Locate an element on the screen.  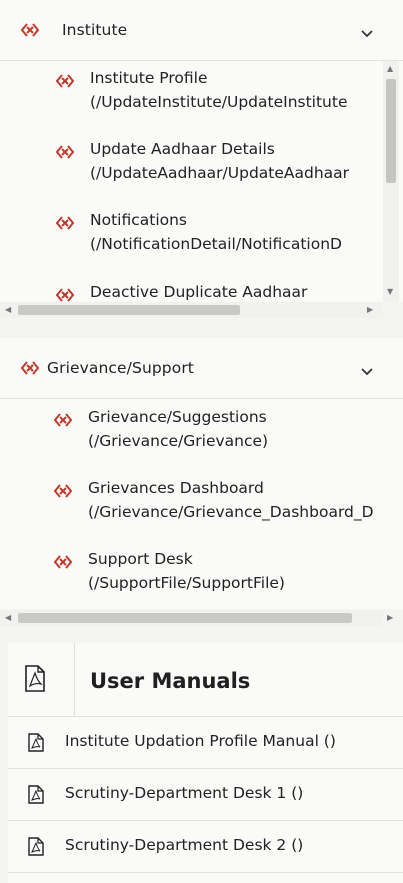
institute-title: Institute is located at coordinates (95, 30).